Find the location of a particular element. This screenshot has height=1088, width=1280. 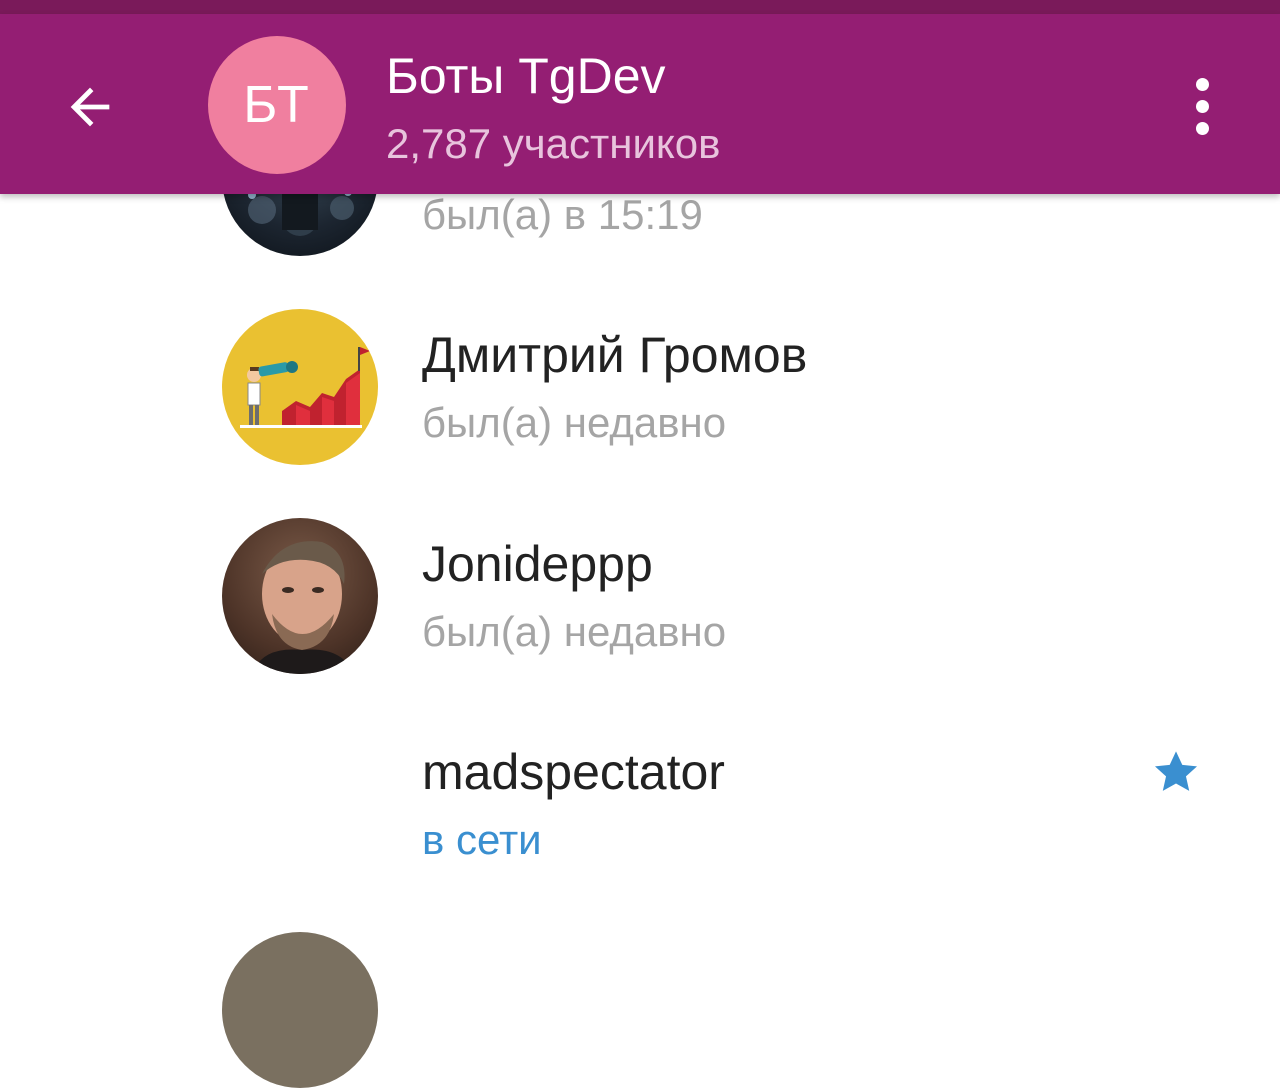

arrow-left-icon is located at coordinates (90, 107).